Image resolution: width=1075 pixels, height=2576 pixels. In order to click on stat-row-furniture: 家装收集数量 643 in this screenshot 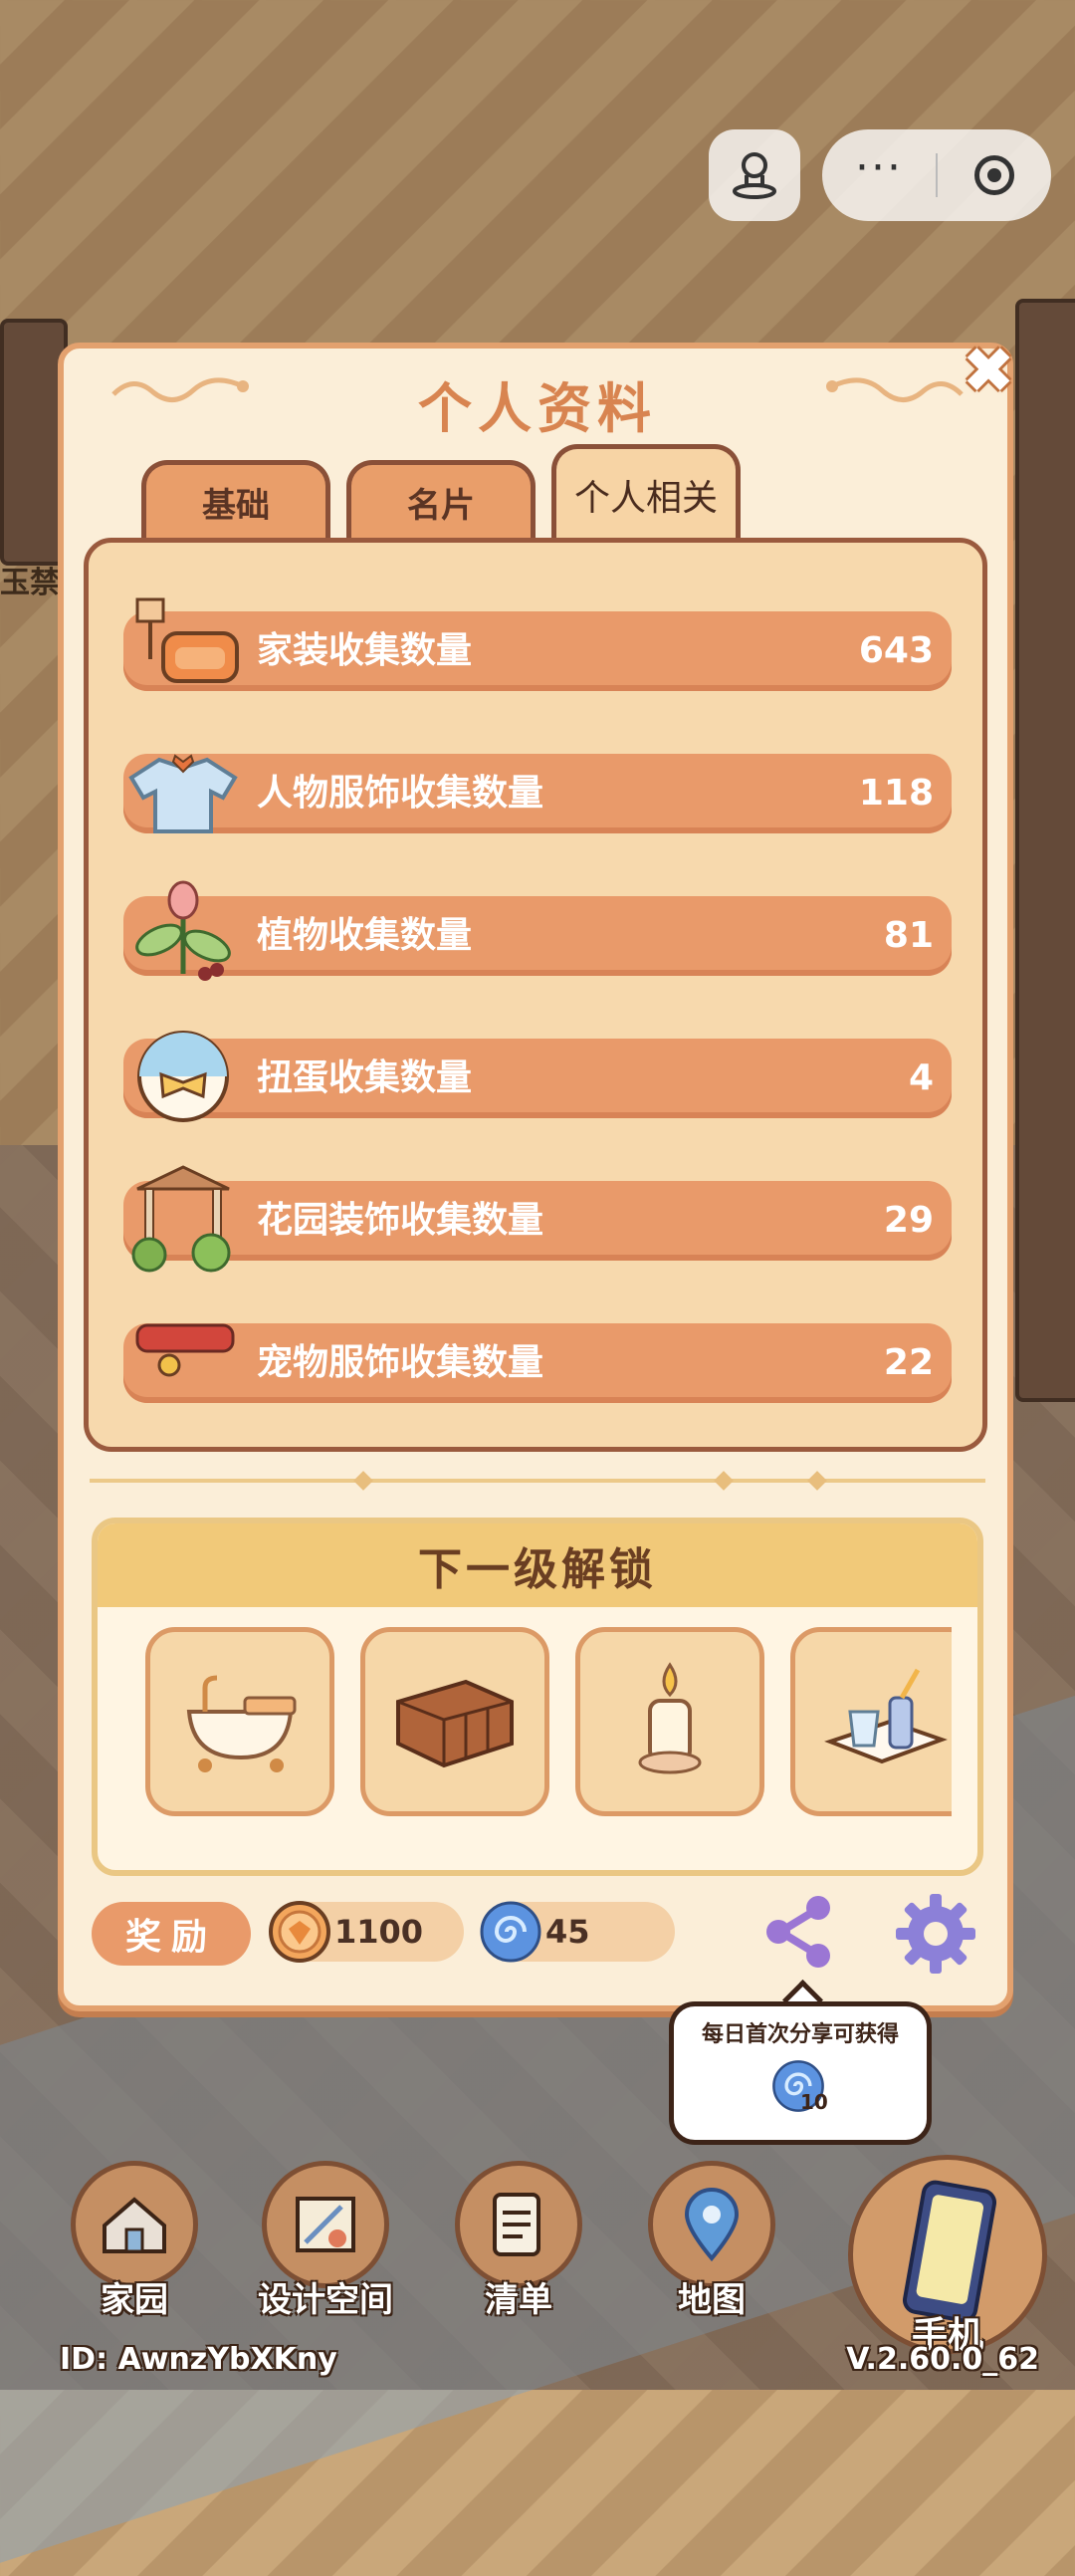, I will do `click(537, 644)`.